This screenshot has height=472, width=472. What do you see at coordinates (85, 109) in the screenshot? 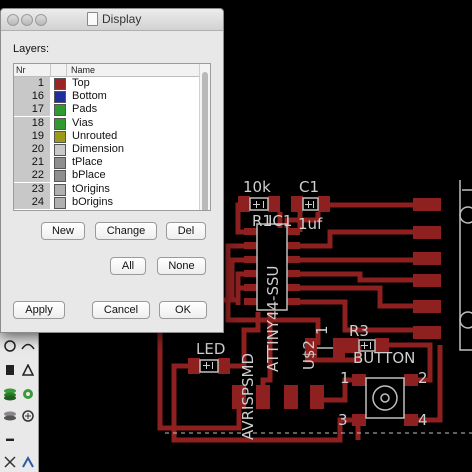
I see `layer-name: Pads` at bounding box center [85, 109].